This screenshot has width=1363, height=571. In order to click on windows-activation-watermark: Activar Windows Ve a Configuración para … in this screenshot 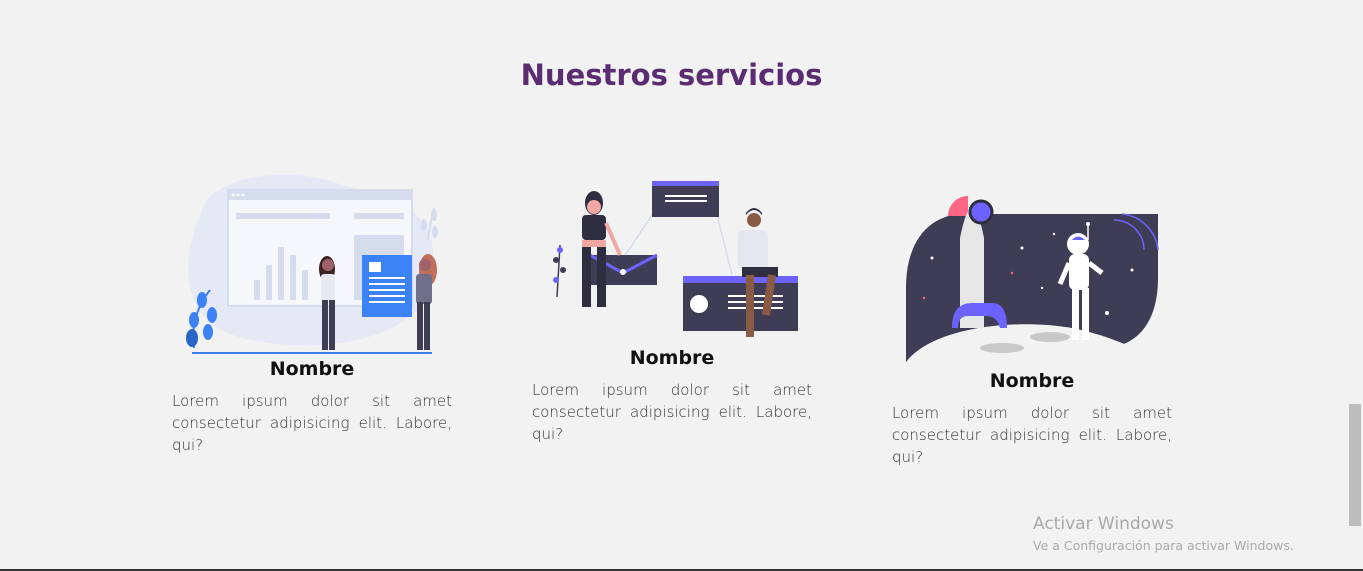, I will do `click(1163, 533)`.